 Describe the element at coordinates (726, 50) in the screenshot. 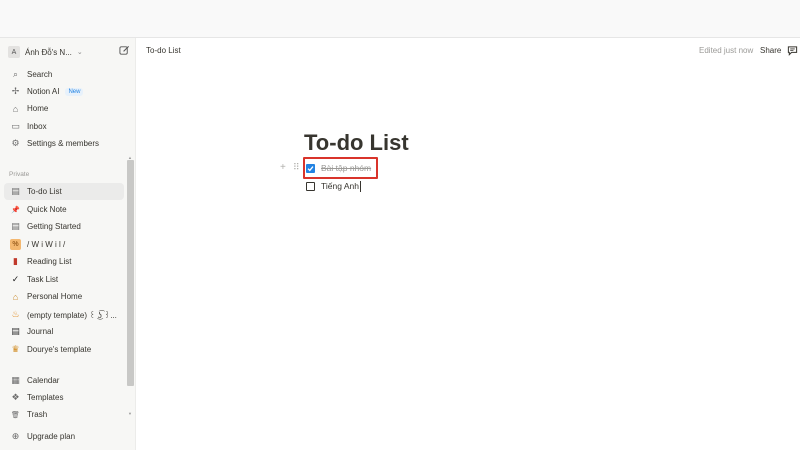

I see `edited-status: Edited just now` at that location.